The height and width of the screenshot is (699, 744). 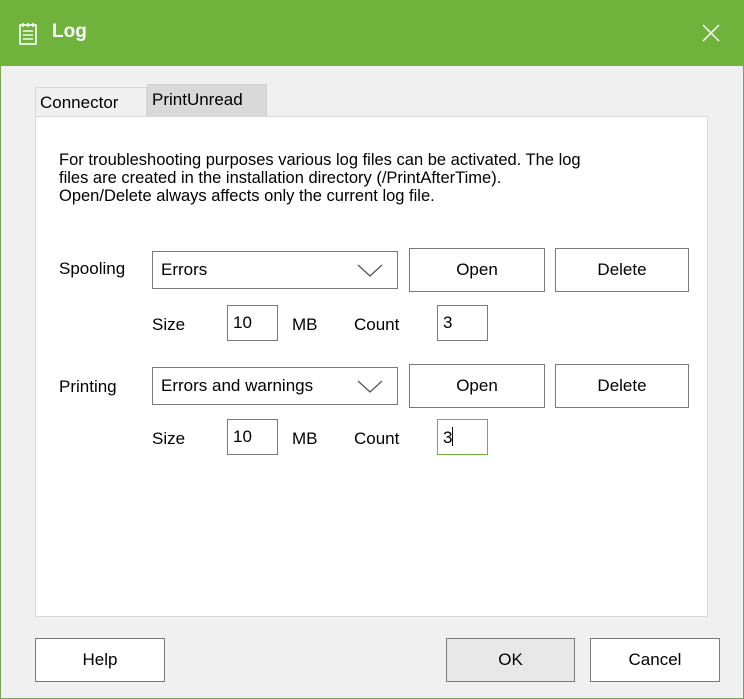 I want to click on spooling-size-input: 10, so click(x=252, y=323).